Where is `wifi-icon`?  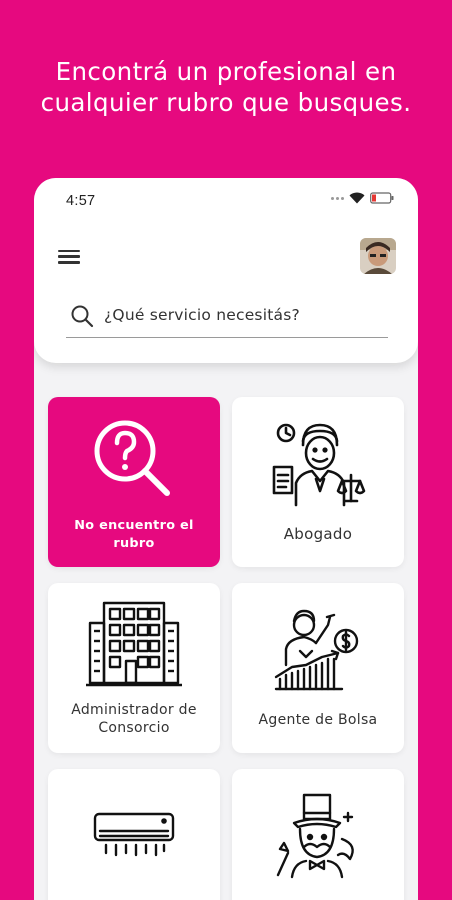
wifi-icon is located at coordinates (357, 198).